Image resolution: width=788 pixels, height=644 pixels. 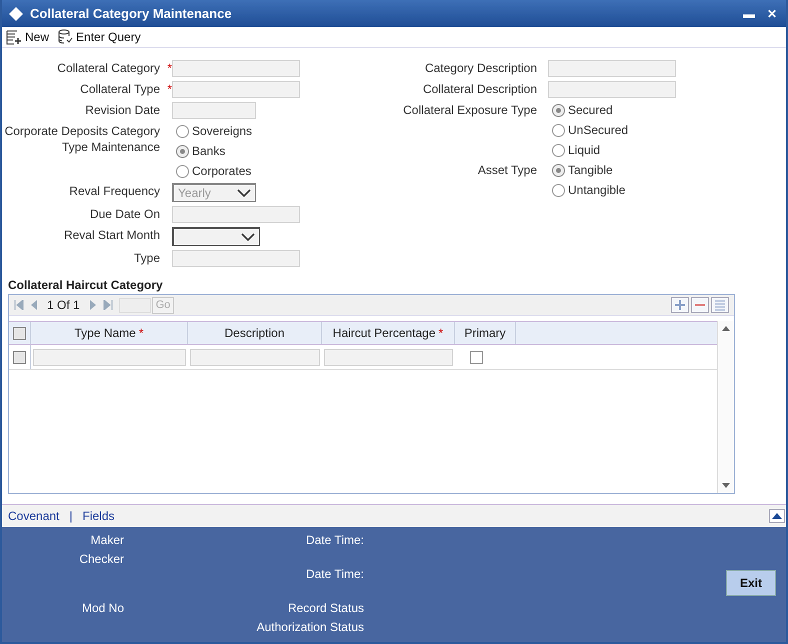 I want to click on radio-label: Corporates, so click(x=222, y=171).